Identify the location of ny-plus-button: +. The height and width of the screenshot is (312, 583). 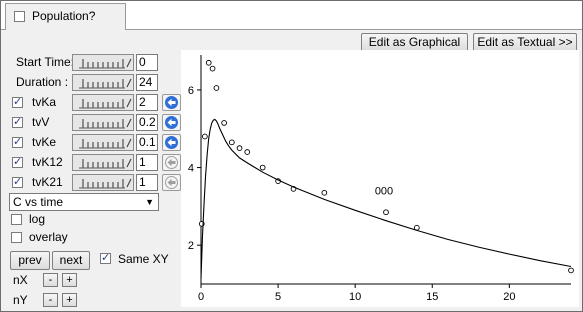
(69, 300).